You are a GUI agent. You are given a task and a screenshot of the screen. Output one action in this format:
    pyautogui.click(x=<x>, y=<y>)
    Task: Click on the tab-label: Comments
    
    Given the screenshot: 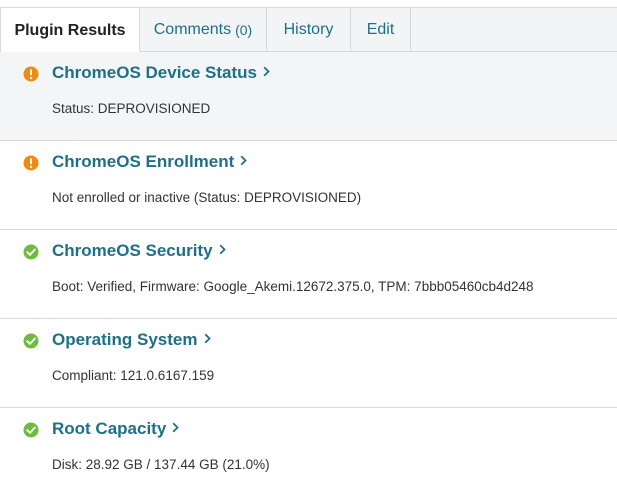 What is the action you would take?
    pyautogui.click(x=192, y=29)
    